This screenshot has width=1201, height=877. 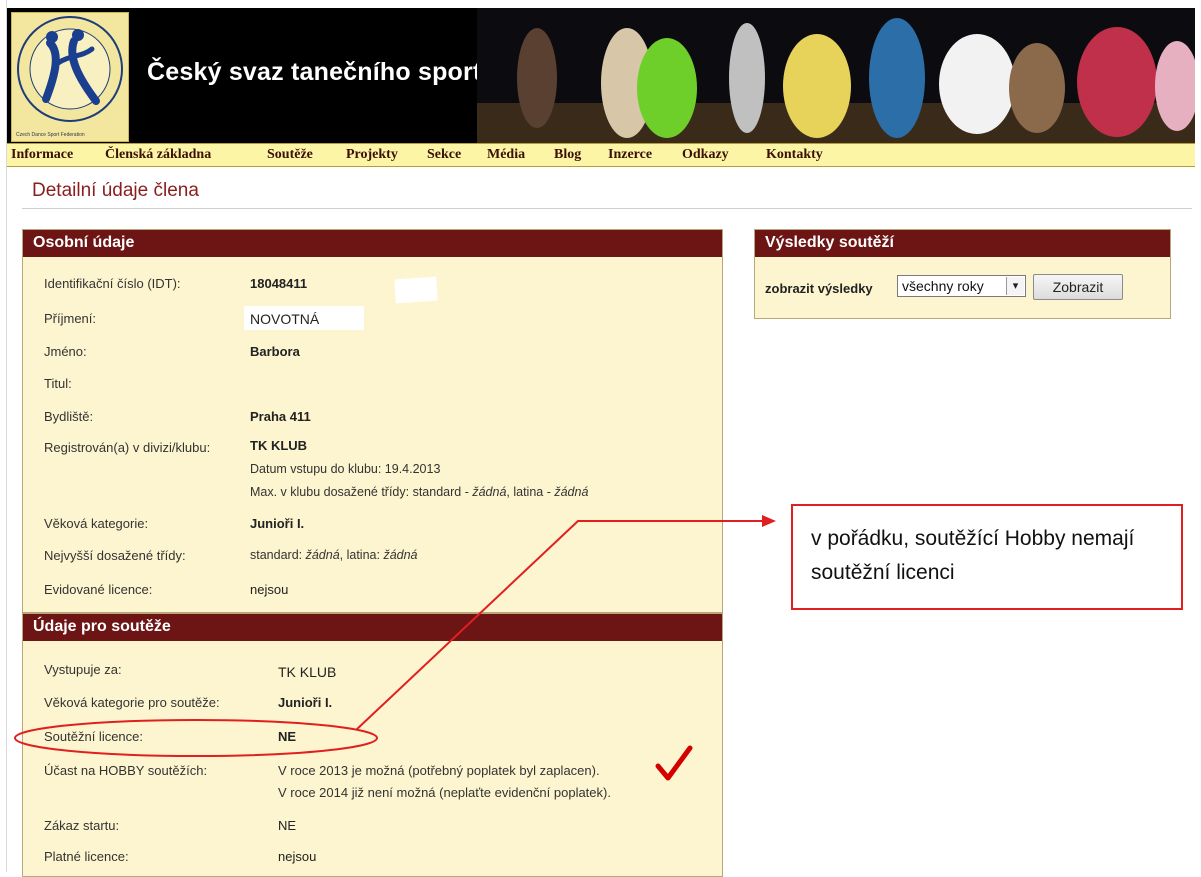 I want to click on license-highlight-ellipse, so click(x=196, y=738).